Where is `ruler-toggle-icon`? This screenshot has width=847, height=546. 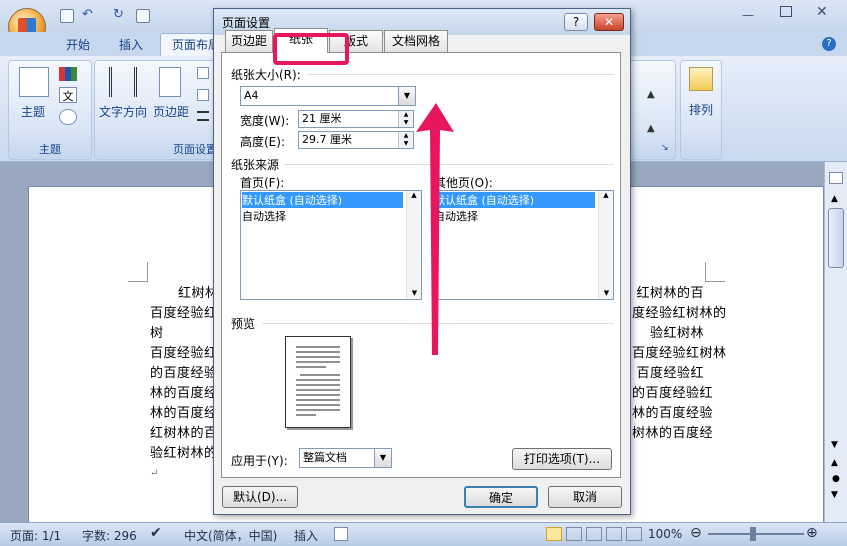 ruler-toggle-icon is located at coordinates (836, 178).